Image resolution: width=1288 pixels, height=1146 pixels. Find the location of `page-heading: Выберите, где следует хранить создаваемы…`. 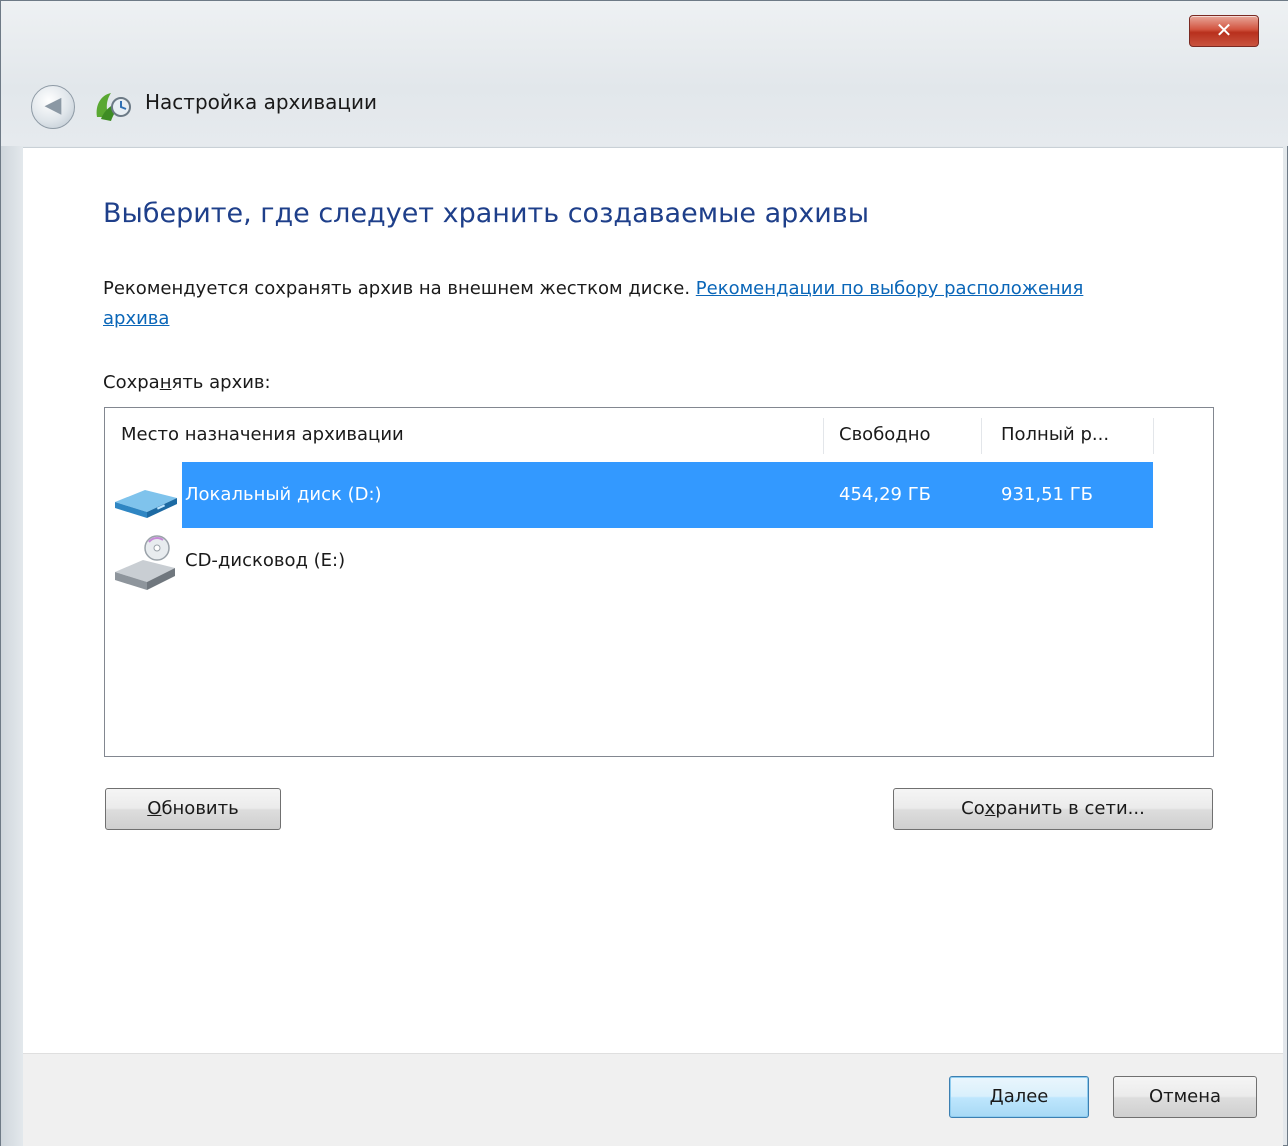

page-heading: Выберите, где следует хранить создаваемы… is located at coordinates (486, 213).